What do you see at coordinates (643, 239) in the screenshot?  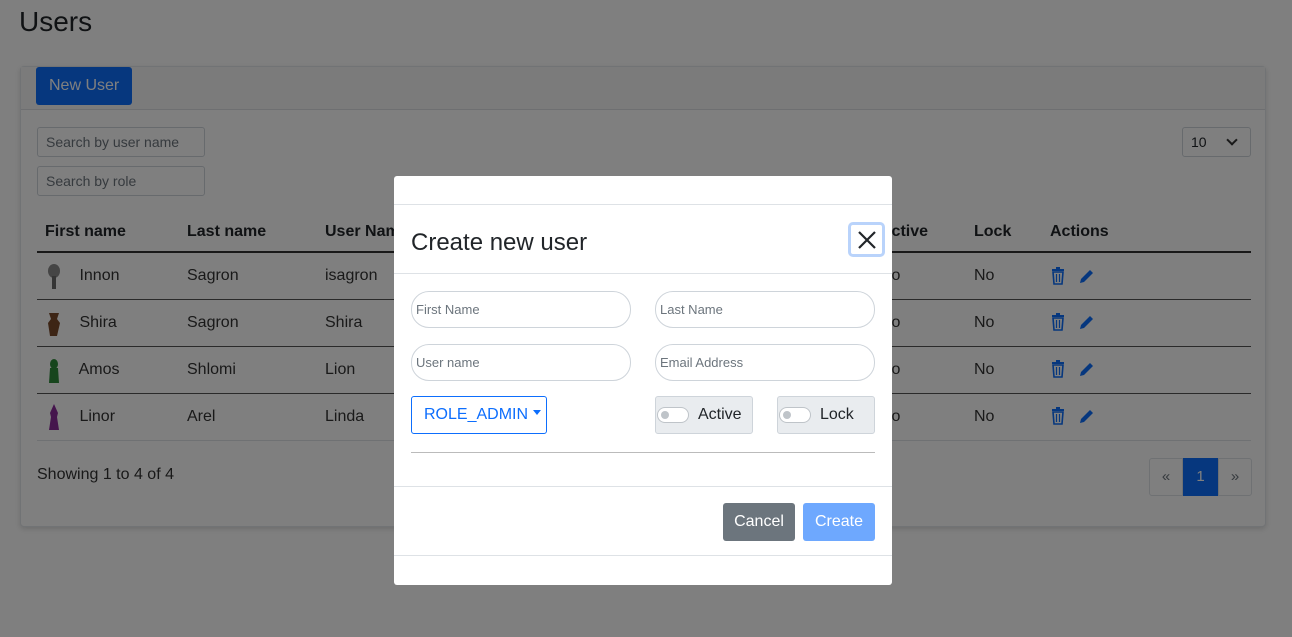 I see `modal-header: Create new user` at bounding box center [643, 239].